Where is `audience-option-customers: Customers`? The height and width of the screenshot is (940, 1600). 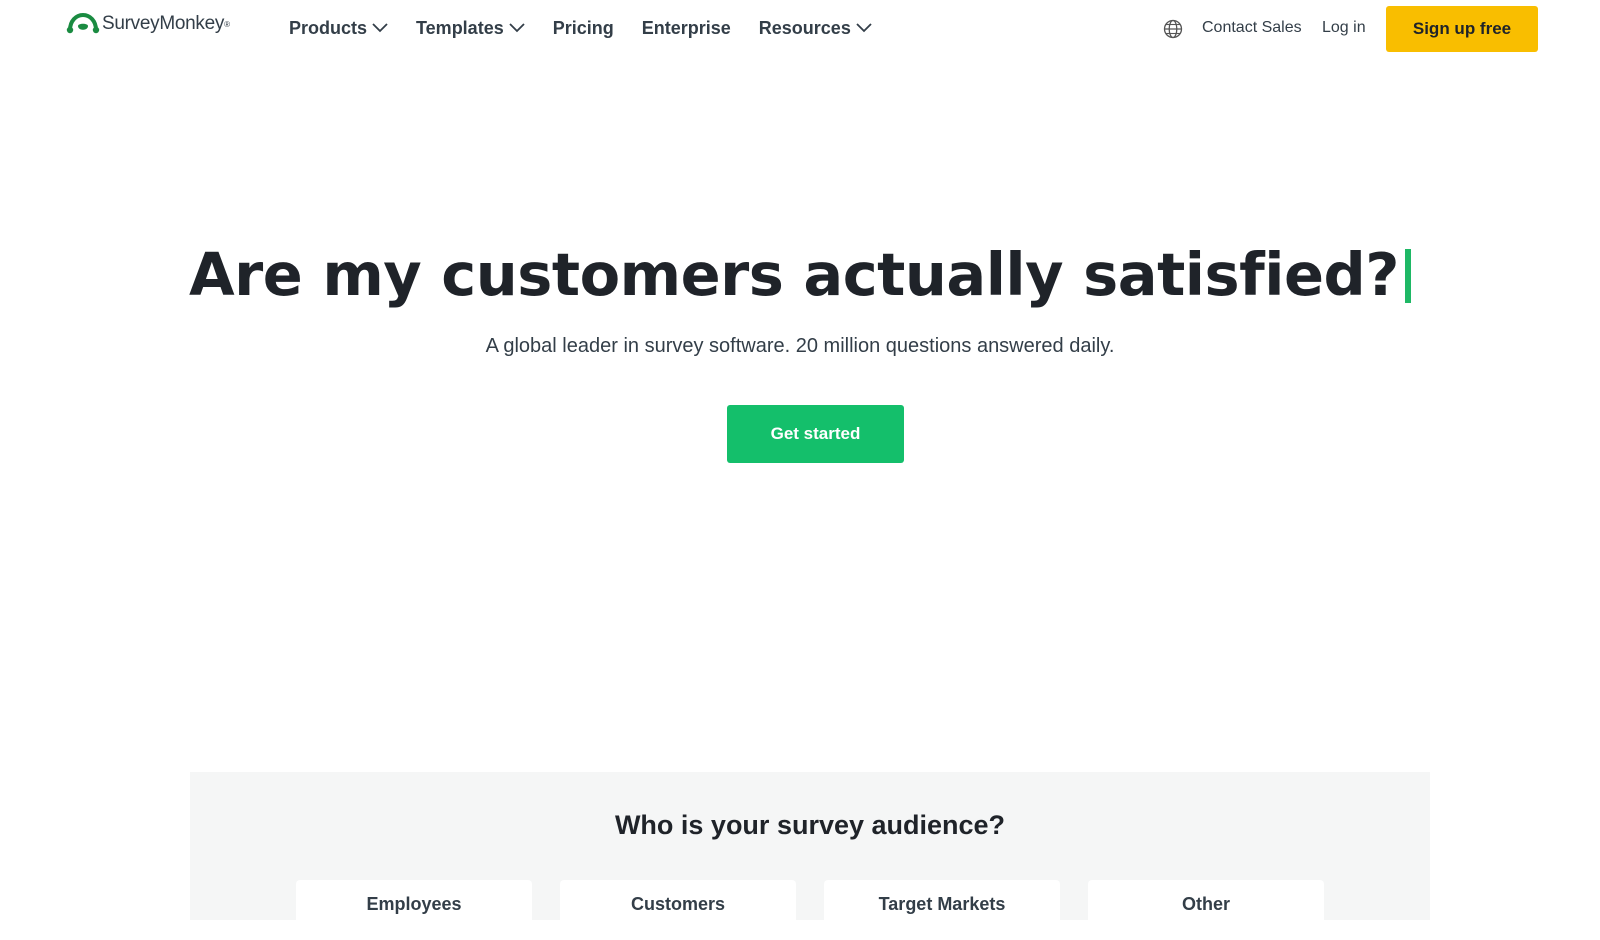 audience-option-customers: Customers is located at coordinates (678, 910).